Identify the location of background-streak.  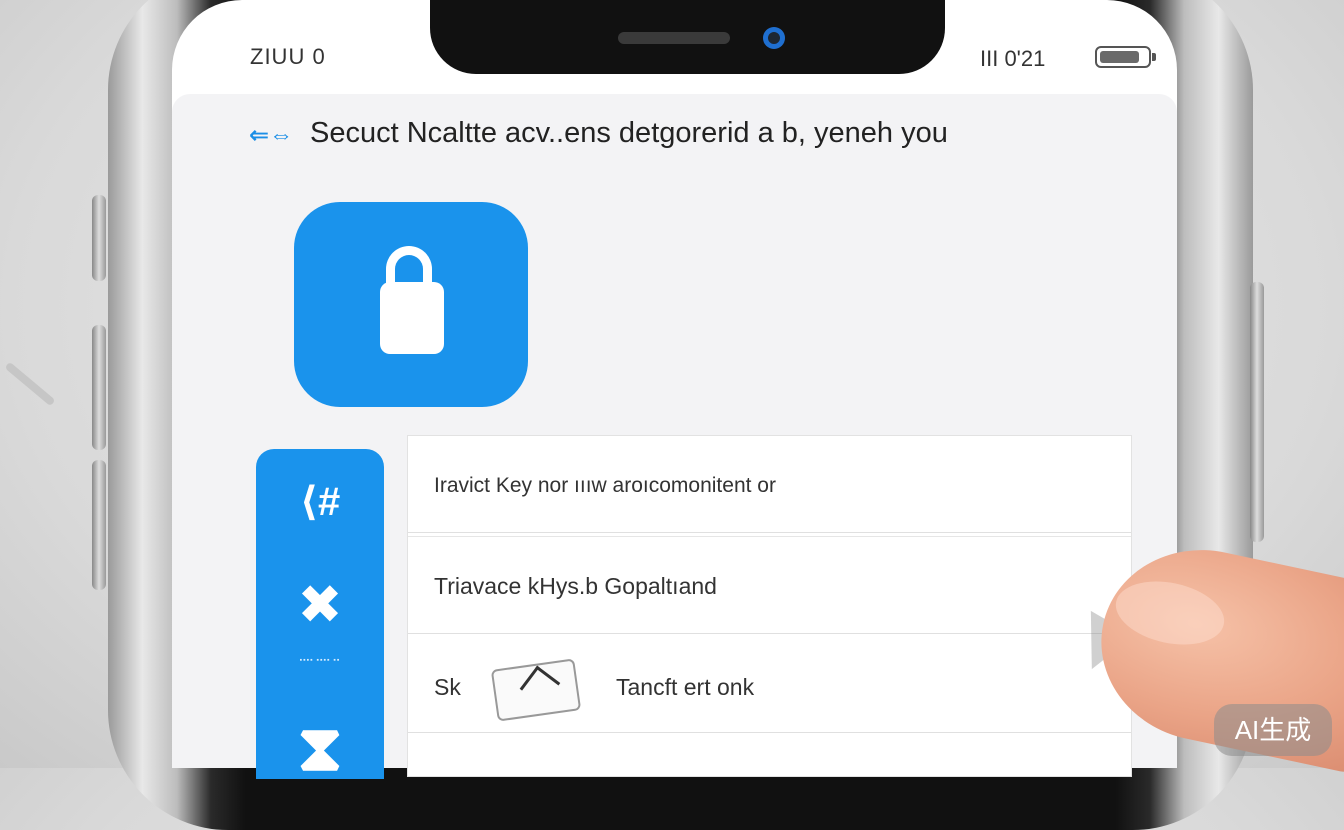
(30, 384).